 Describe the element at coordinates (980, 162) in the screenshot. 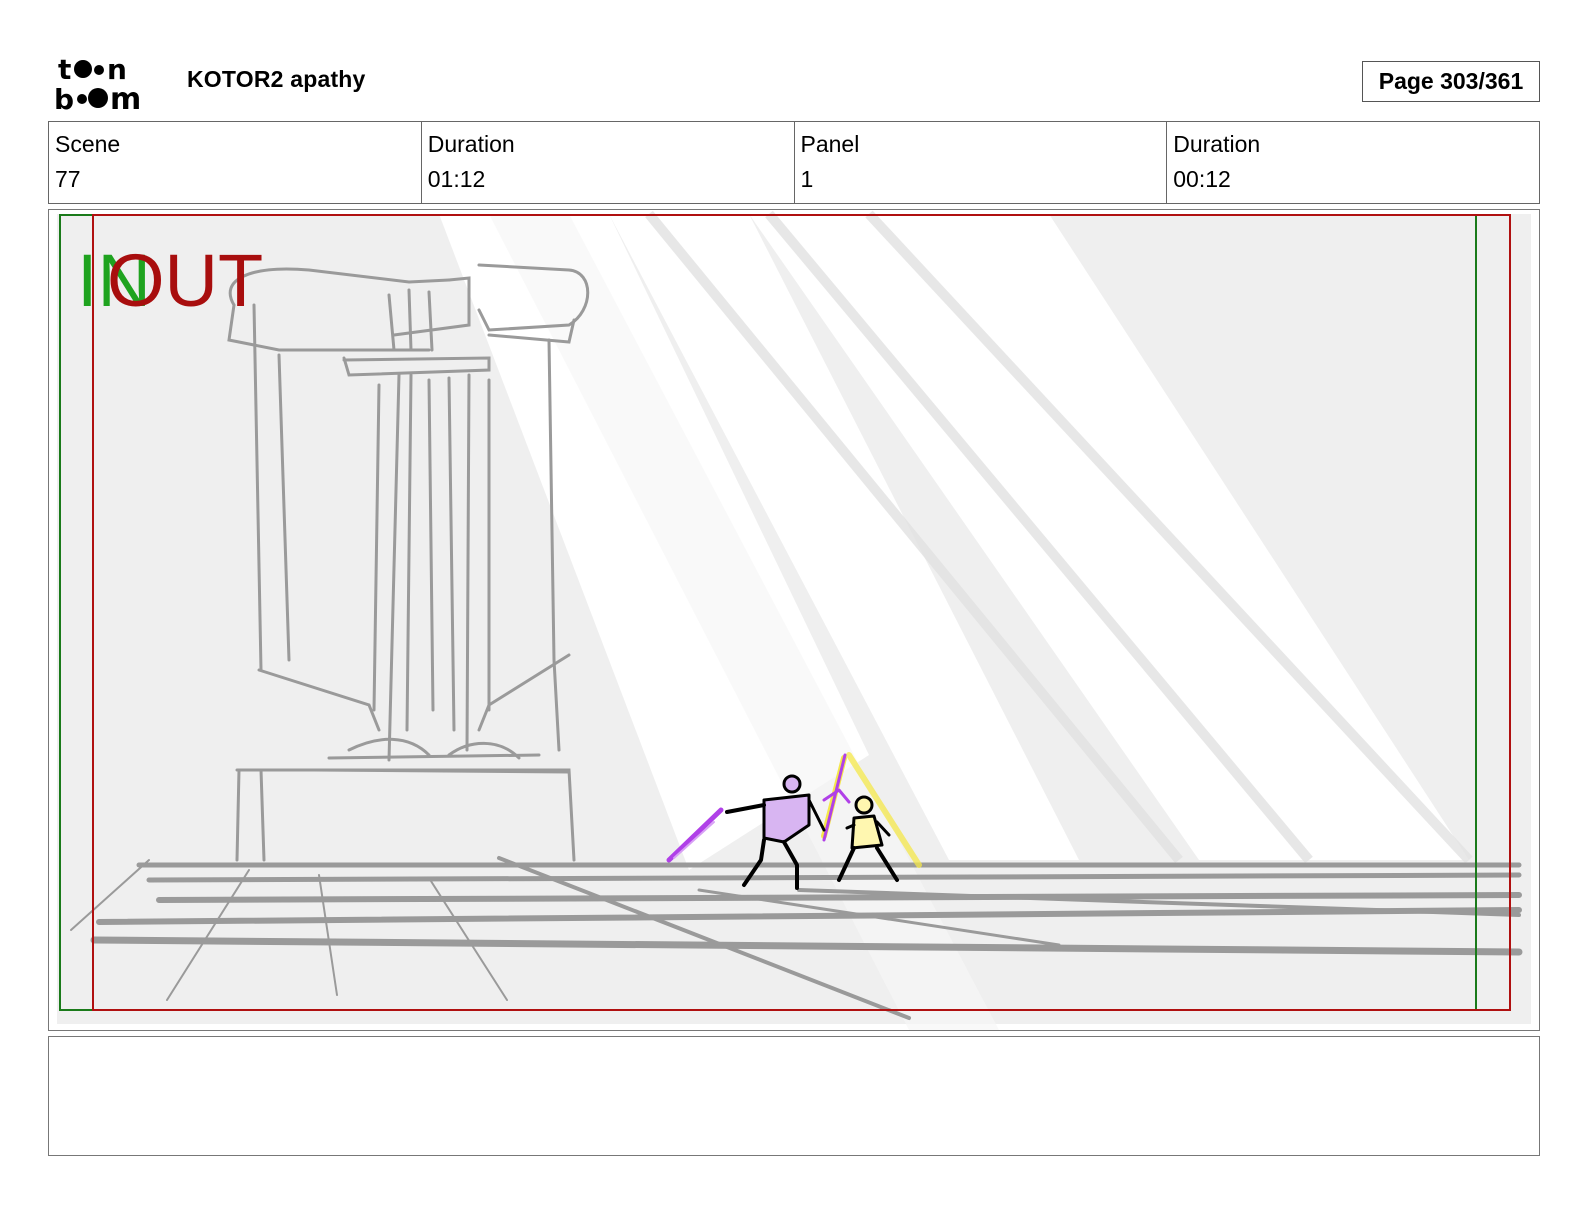

I see `panel-cell: Panel 1` at that location.